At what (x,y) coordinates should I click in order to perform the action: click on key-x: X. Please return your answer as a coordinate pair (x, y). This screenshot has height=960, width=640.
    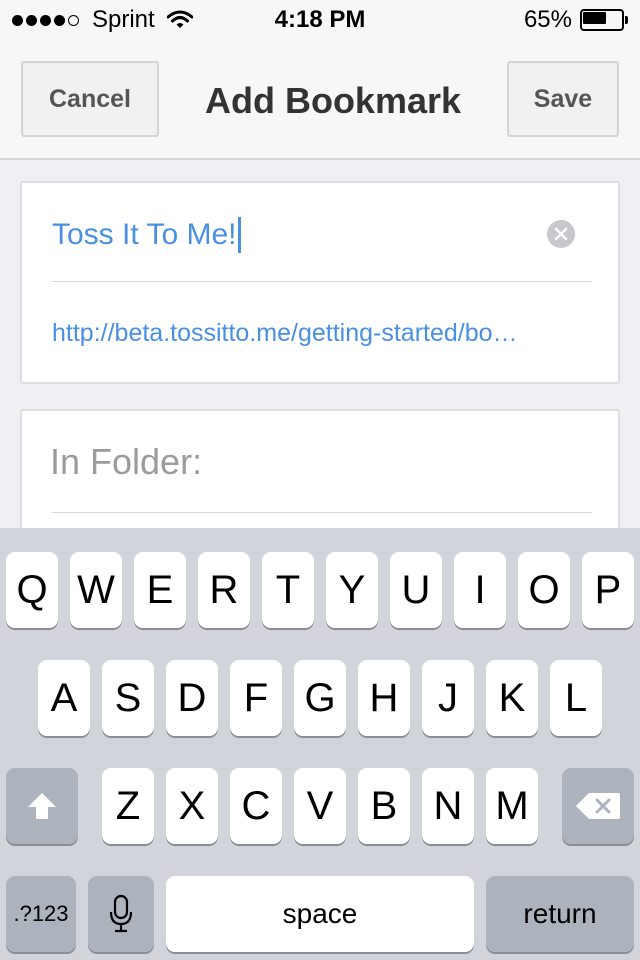
    Looking at the image, I should click on (192, 806).